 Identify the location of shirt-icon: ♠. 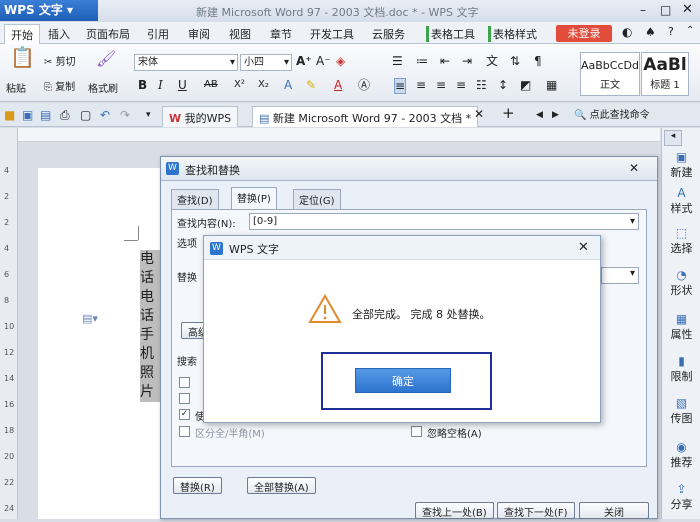
(650, 32).